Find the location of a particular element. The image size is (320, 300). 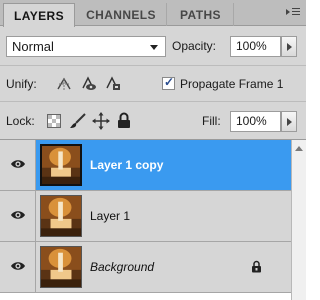

unify-row: Unify: ✓ Propagate Frame 1 is located at coordinates (153, 84).